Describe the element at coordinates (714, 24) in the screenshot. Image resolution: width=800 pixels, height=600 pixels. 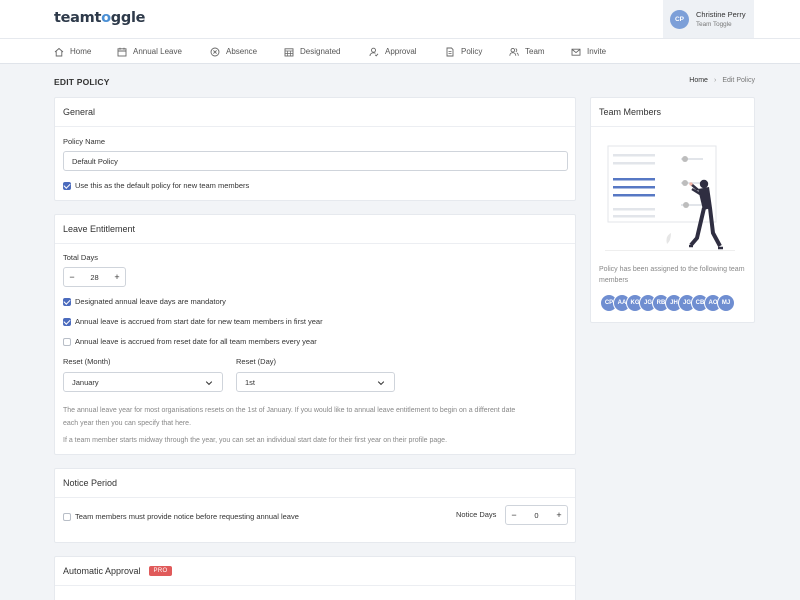
I see `user-team: Team Toggle` at that location.